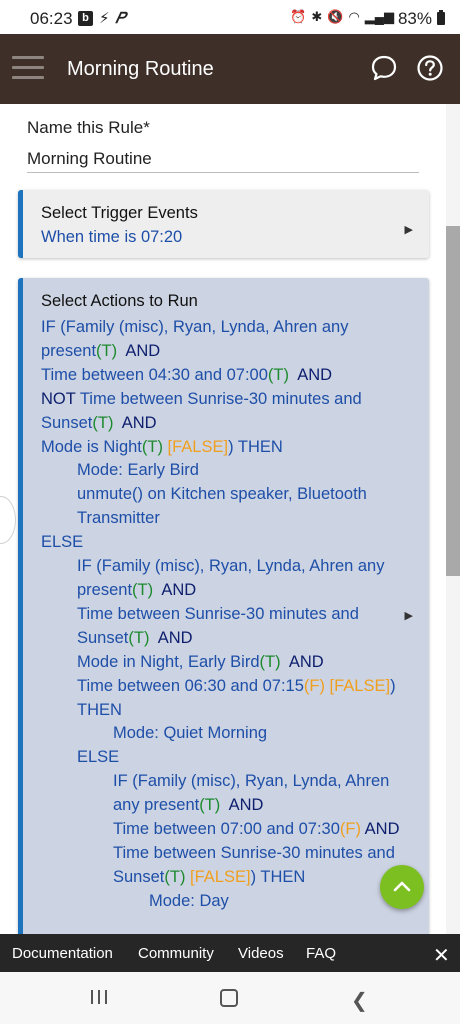  I want to click on pinterest-icon: 𝑃, so click(120, 18).